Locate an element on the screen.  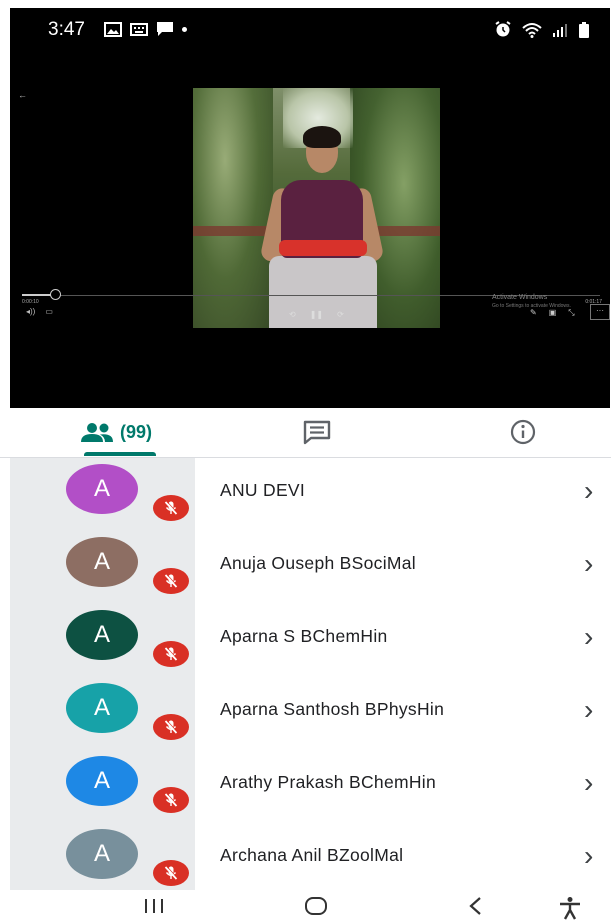
android-nav-bar is located at coordinates (305, 907).